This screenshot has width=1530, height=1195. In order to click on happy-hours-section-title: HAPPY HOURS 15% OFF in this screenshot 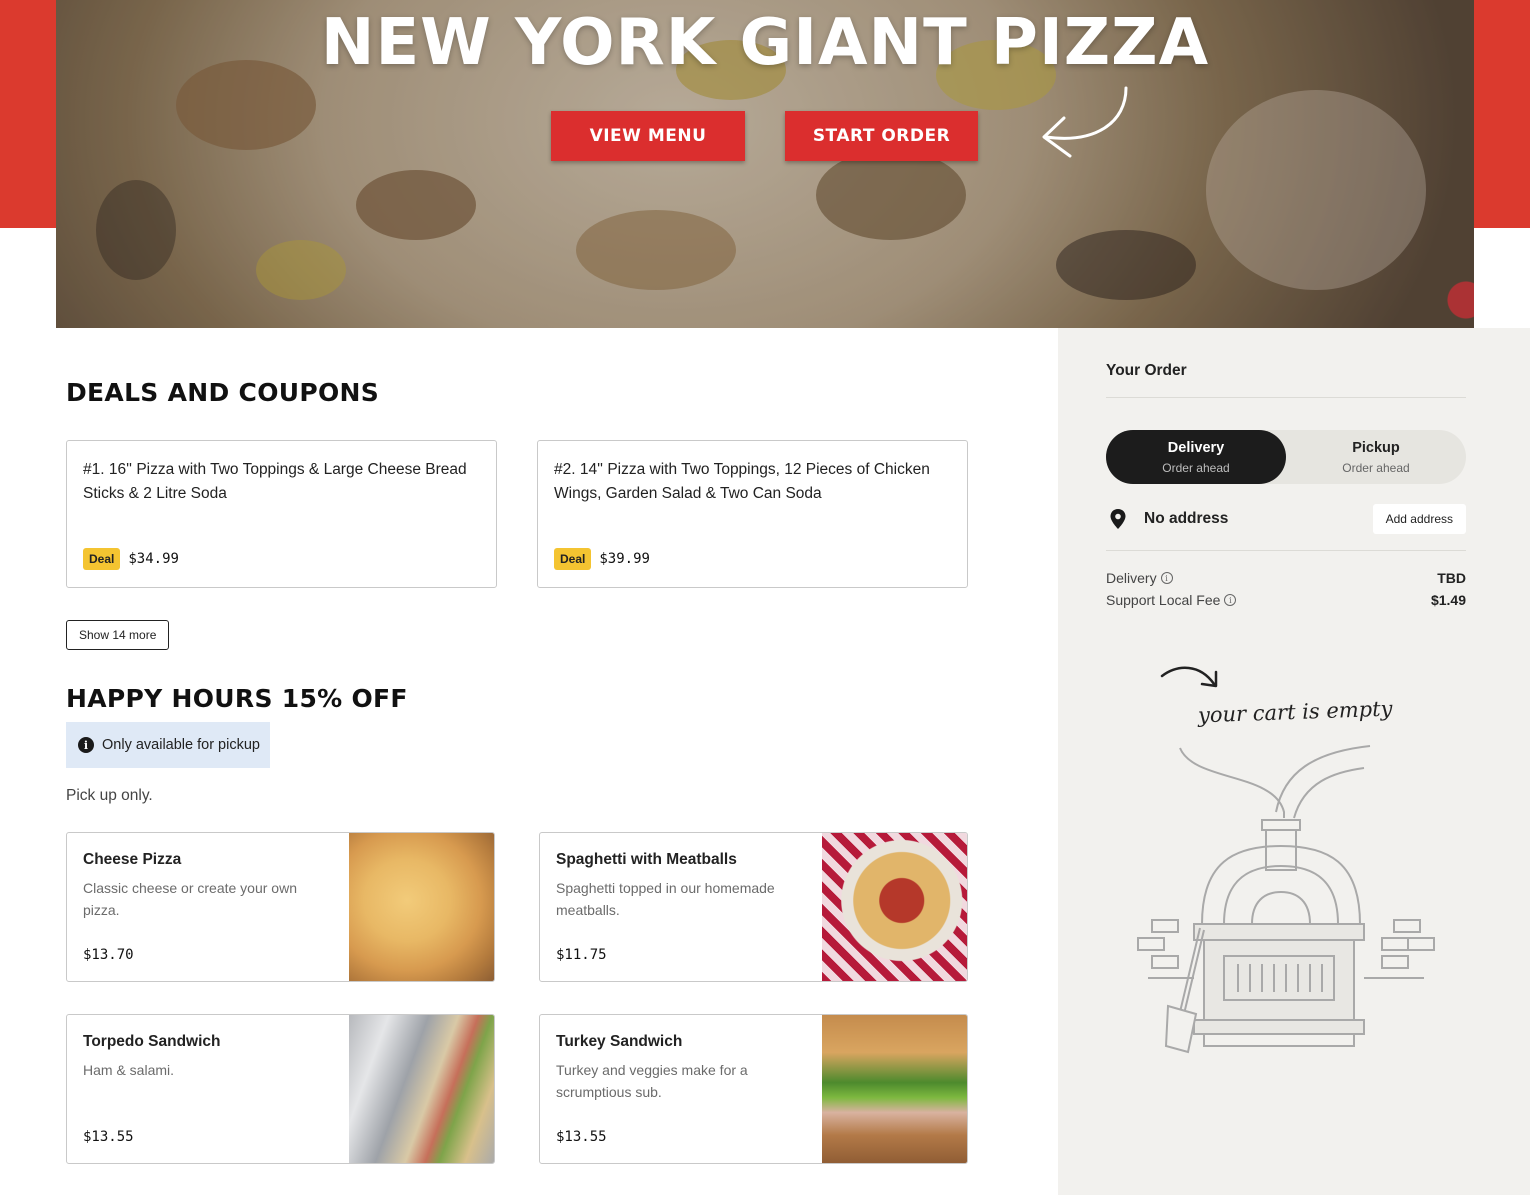, I will do `click(237, 698)`.